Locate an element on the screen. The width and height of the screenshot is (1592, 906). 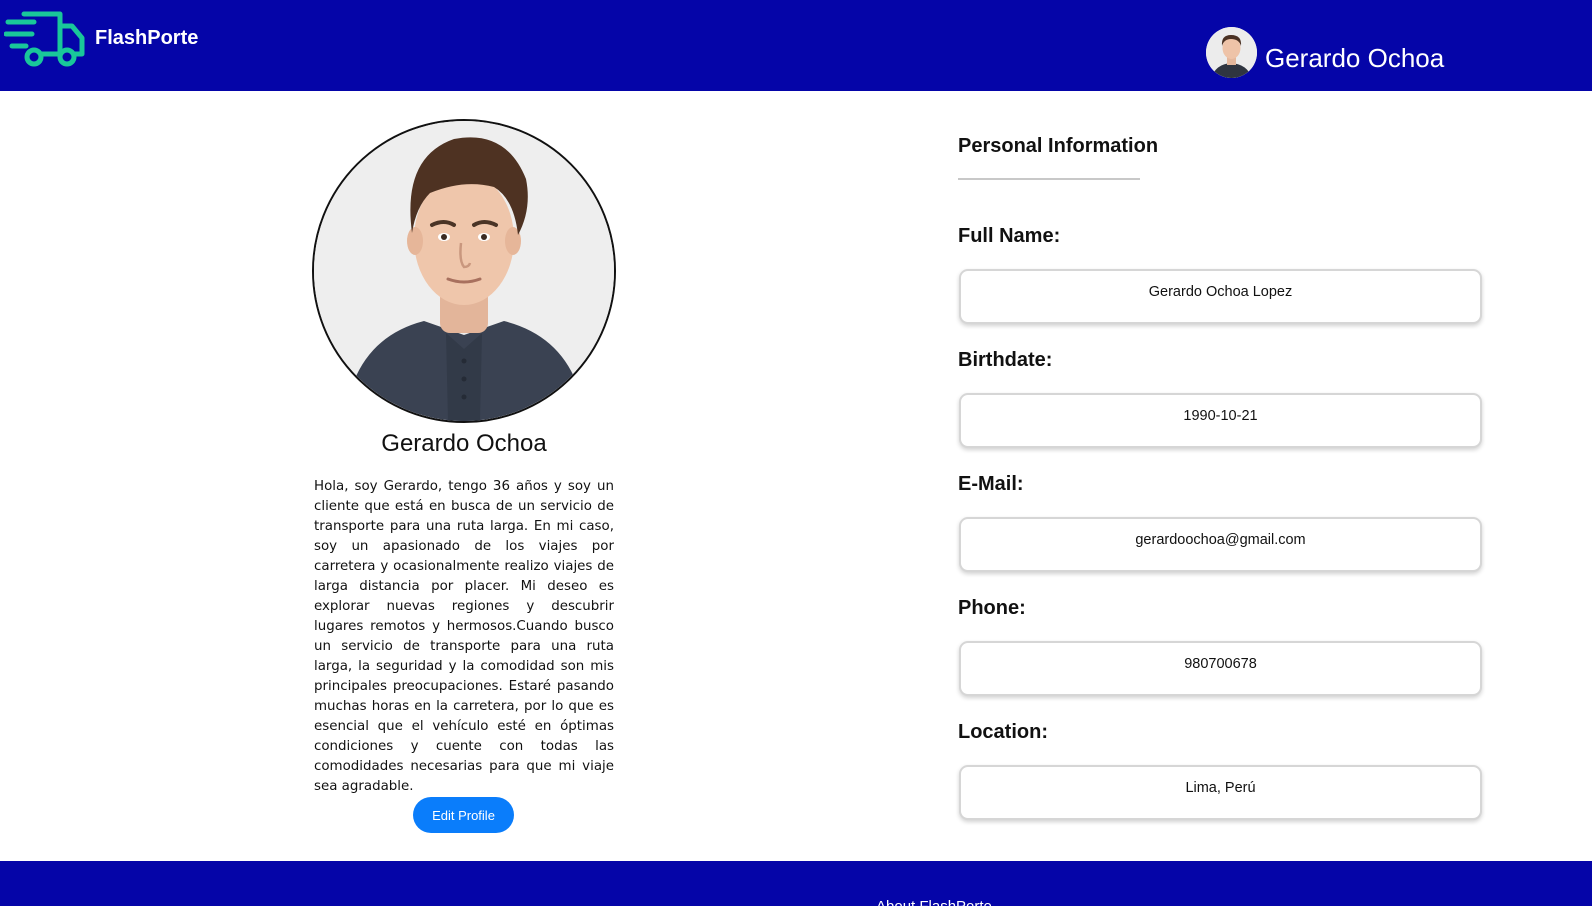
phone-label: Phone: is located at coordinates (992, 608).